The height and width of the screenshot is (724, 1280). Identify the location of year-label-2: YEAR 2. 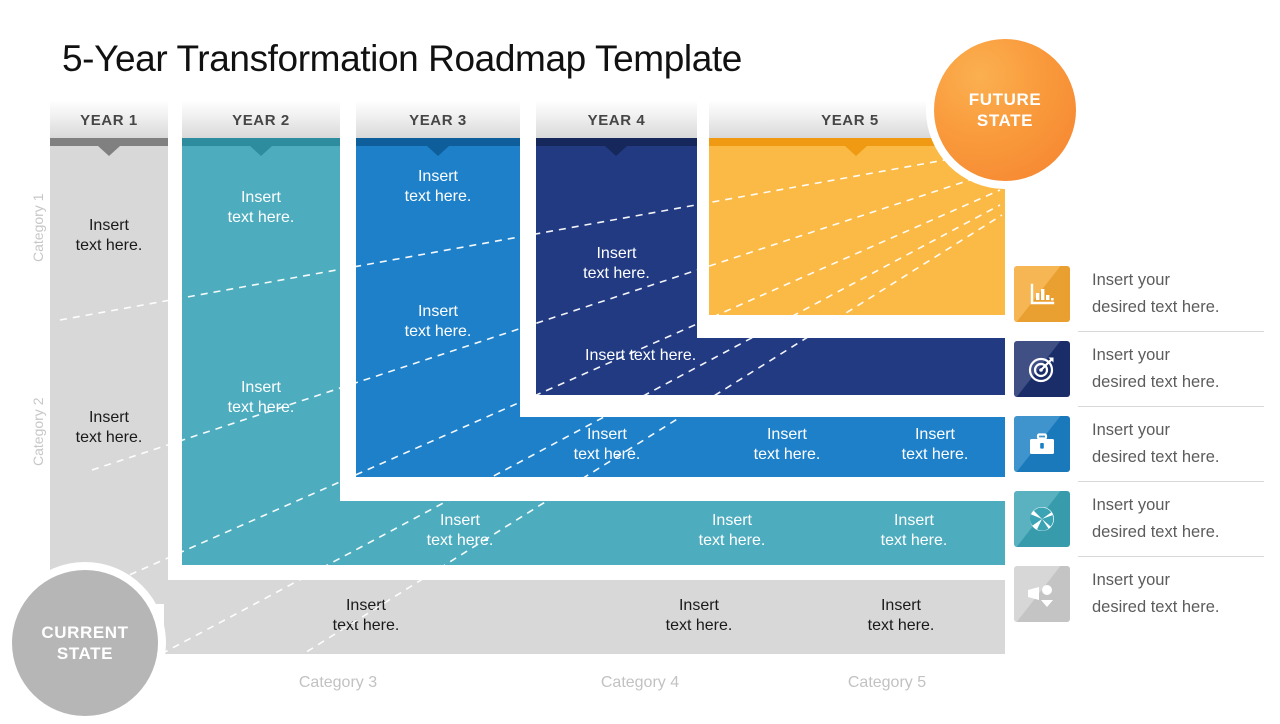
(261, 120).